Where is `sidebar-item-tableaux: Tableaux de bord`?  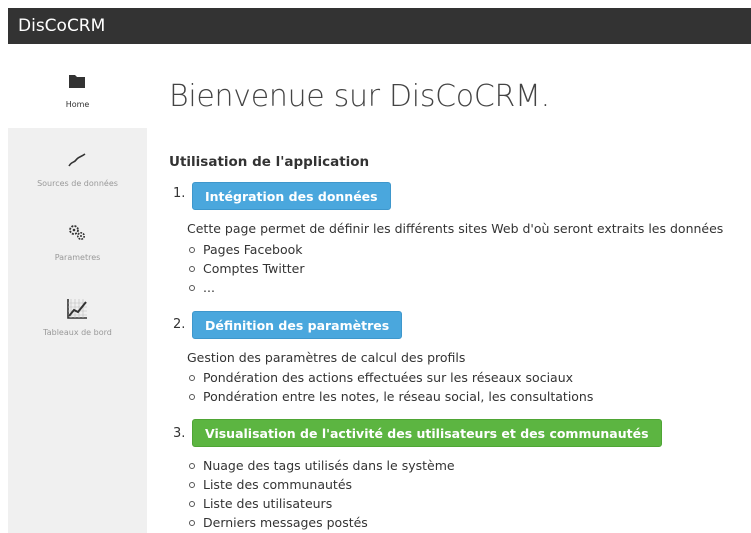
sidebar-item-tableaux: Tableaux de bord is located at coordinates (77, 329).